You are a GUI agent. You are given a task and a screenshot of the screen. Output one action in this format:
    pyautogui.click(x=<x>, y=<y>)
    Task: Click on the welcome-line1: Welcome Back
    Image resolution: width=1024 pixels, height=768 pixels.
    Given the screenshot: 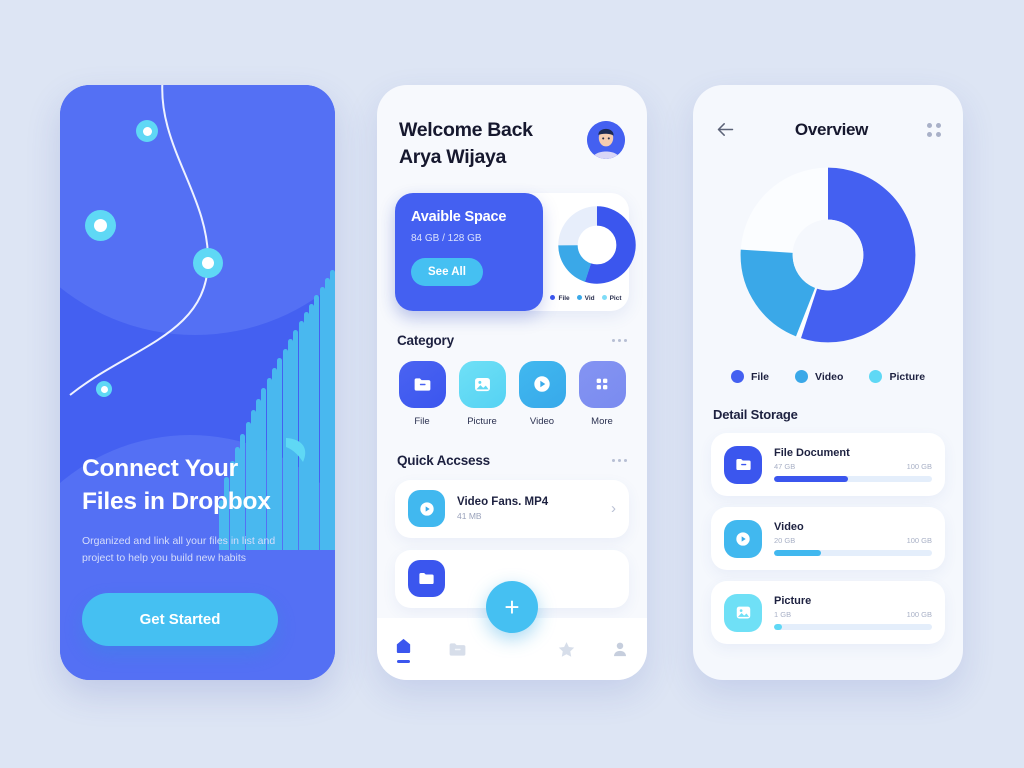 What is the action you would take?
    pyautogui.click(x=466, y=130)
    